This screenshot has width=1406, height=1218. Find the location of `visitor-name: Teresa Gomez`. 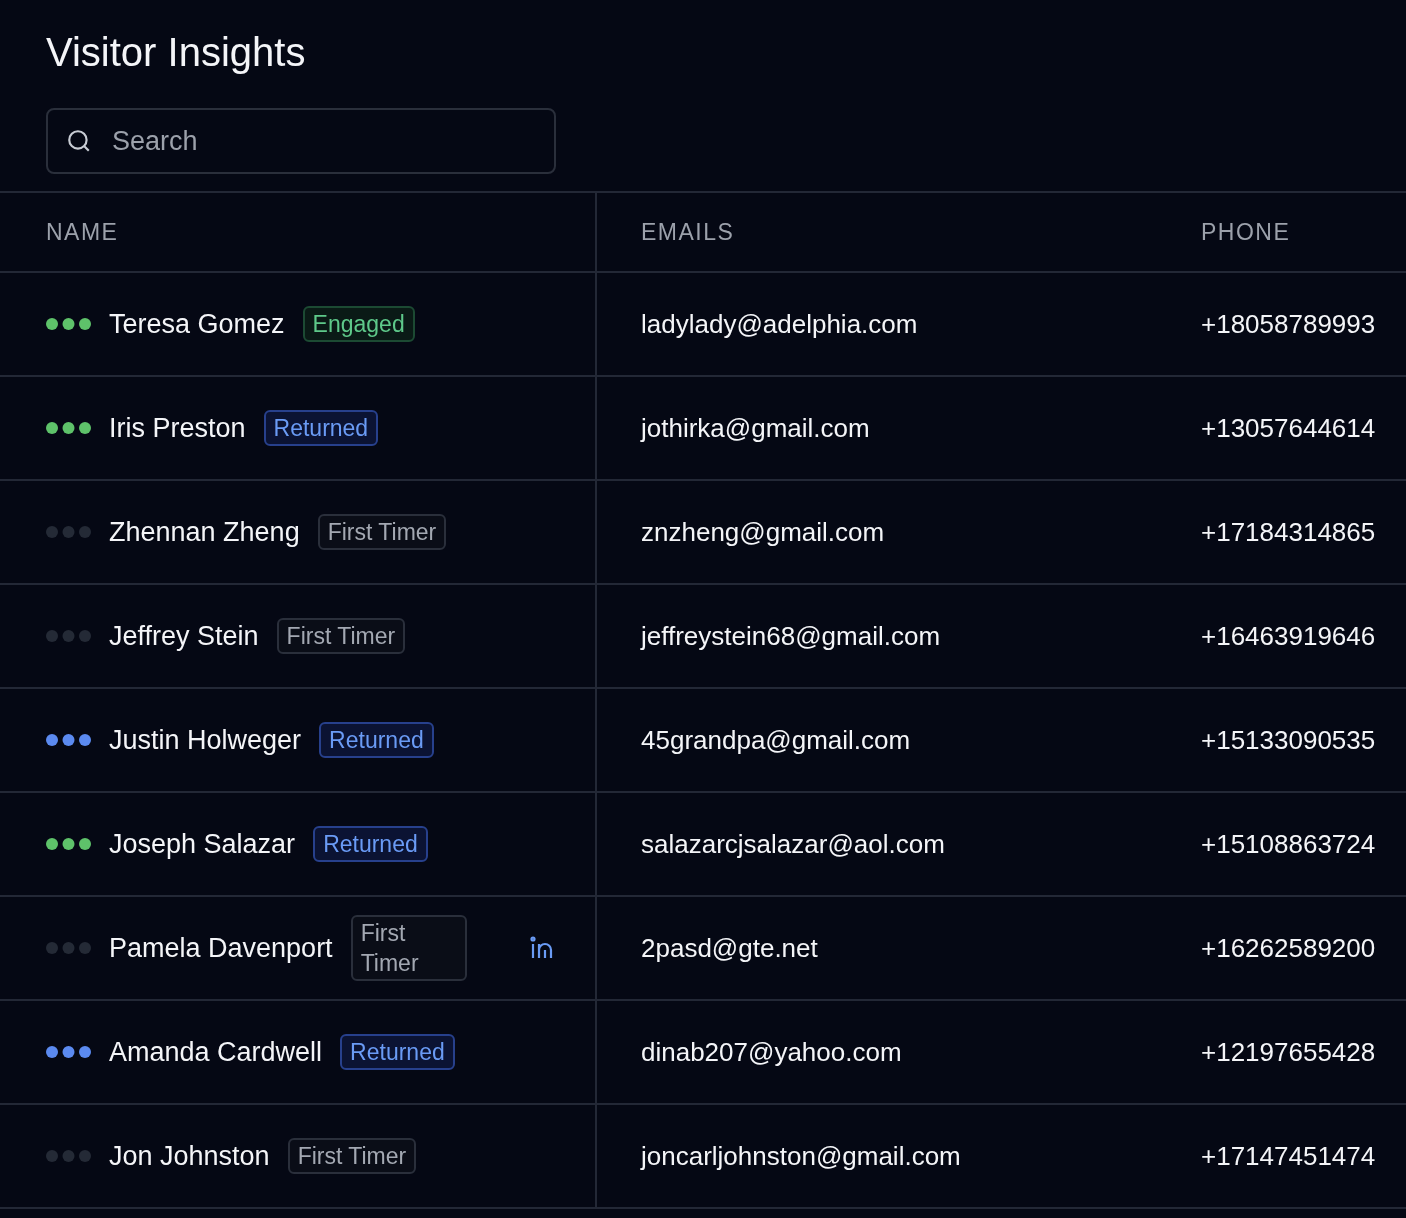

visitor-name: Teresa Gomez is located at coordinates (197, 324).